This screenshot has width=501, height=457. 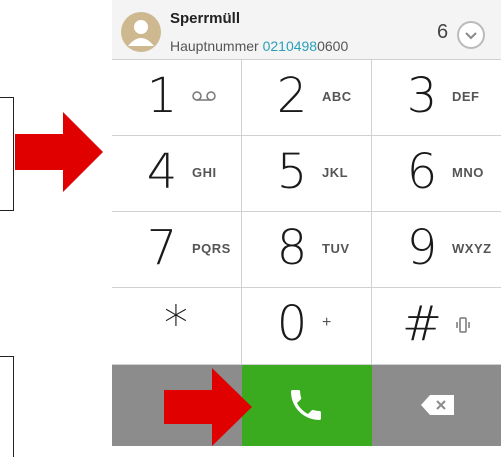 I want to click on call-button, so click(x=307, y=405).